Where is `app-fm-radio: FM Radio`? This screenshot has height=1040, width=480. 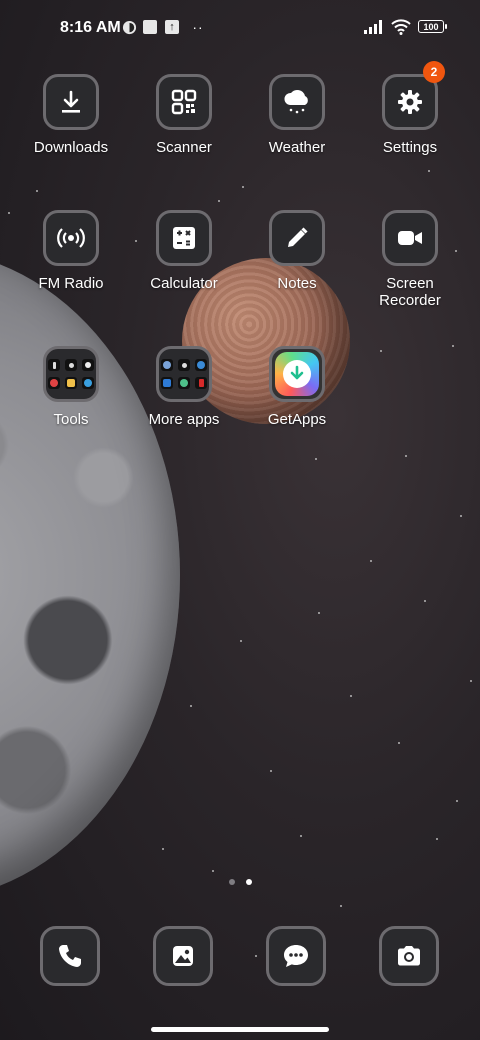
app-fm-radio: FM Radio is located at coordinates (71, 251).